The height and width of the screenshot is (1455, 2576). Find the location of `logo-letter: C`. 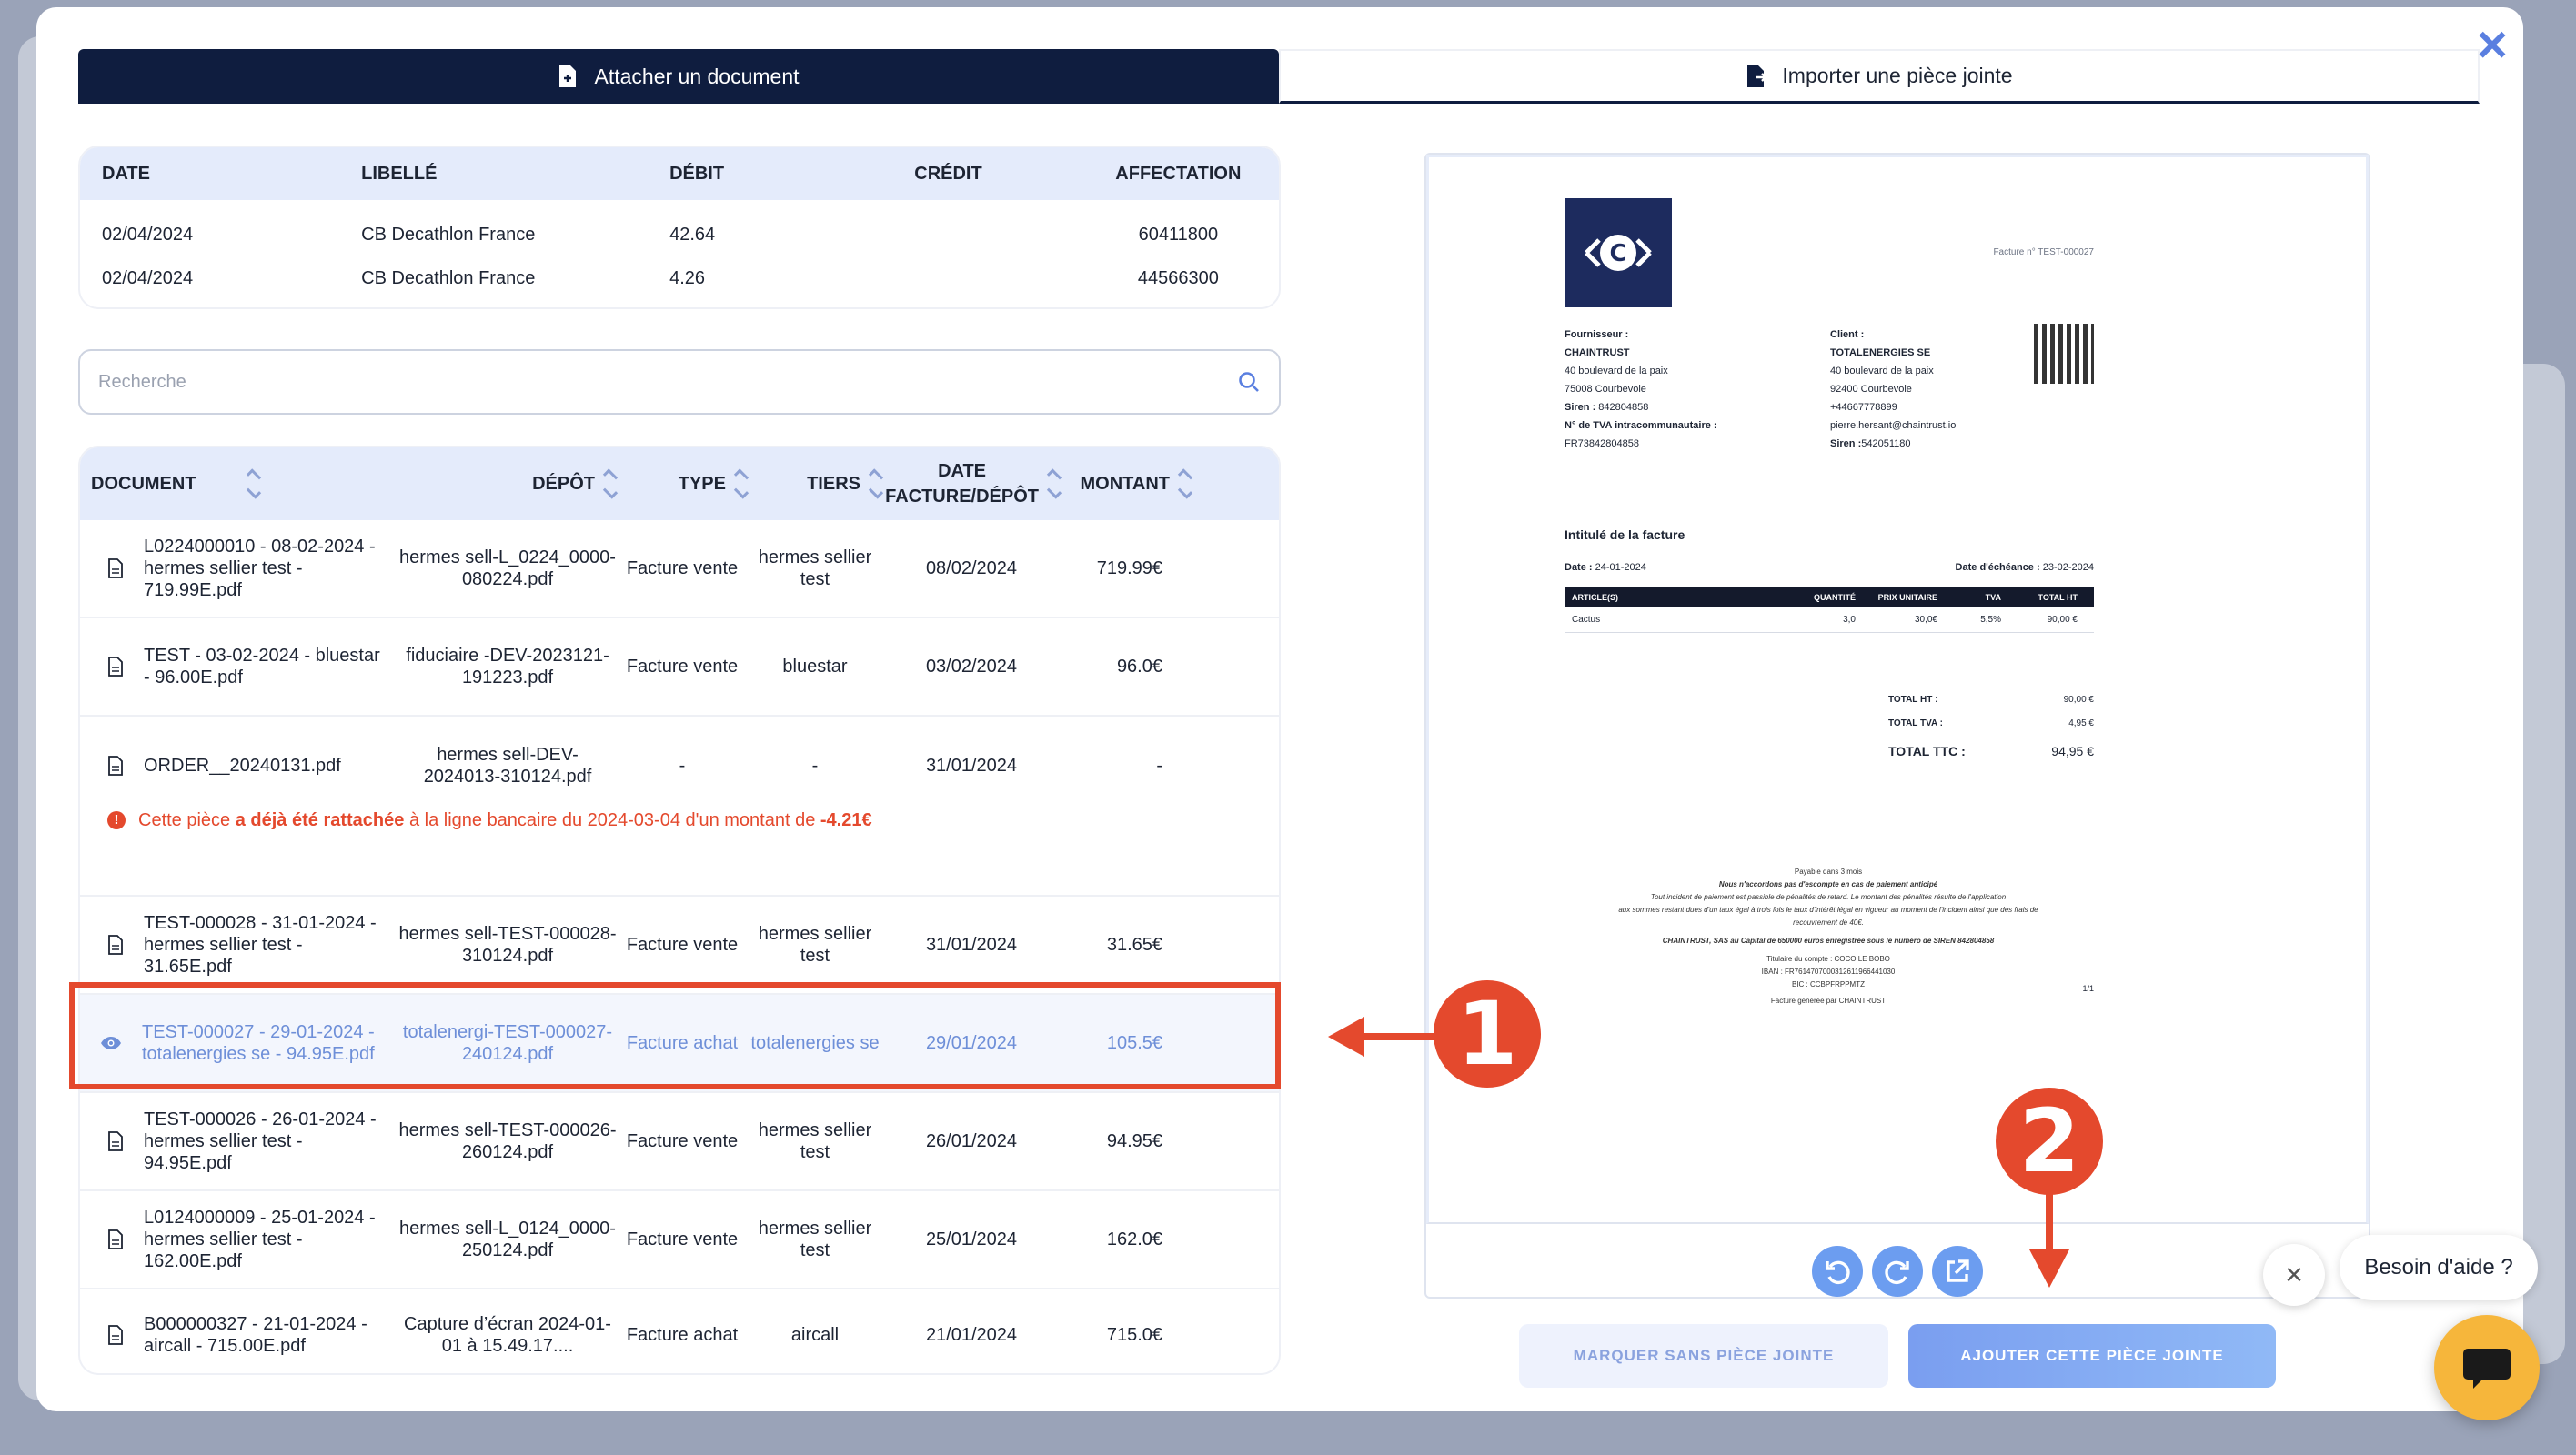

logo-letter: C is located at coordinates (1617, 254).